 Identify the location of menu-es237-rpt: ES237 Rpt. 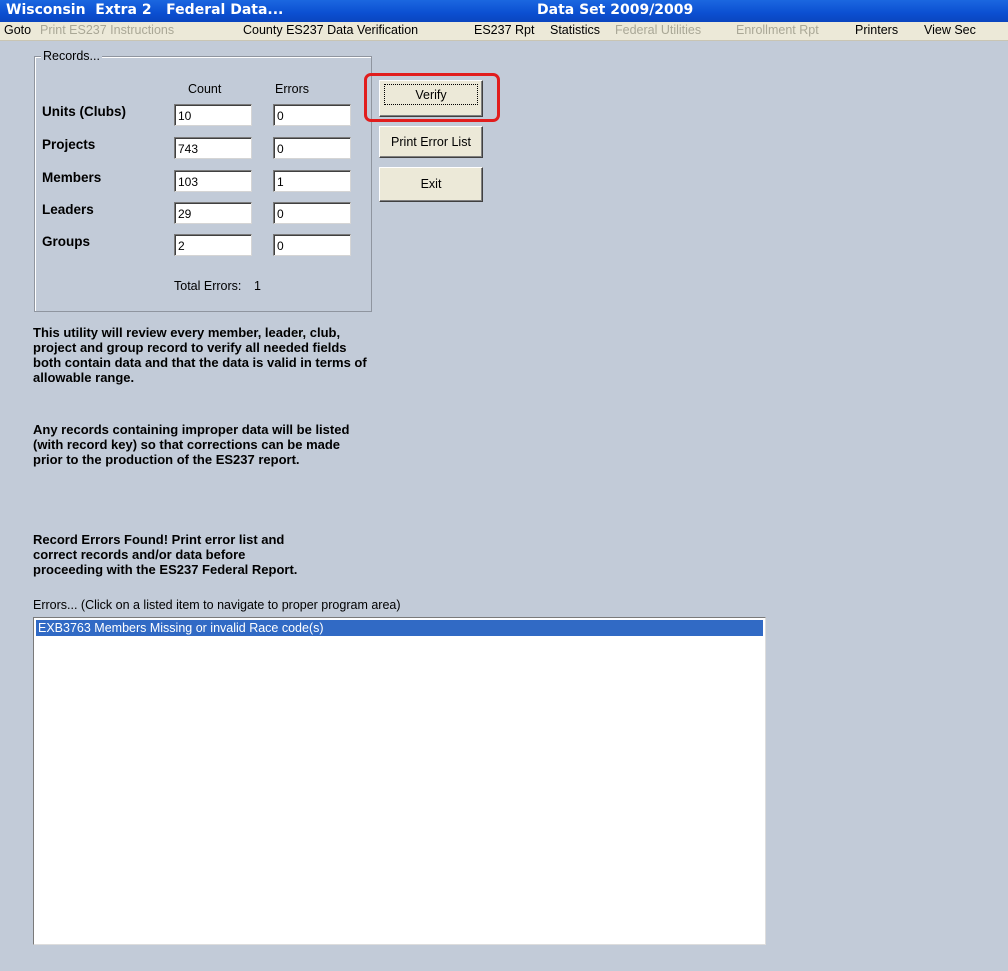
(504, 30).